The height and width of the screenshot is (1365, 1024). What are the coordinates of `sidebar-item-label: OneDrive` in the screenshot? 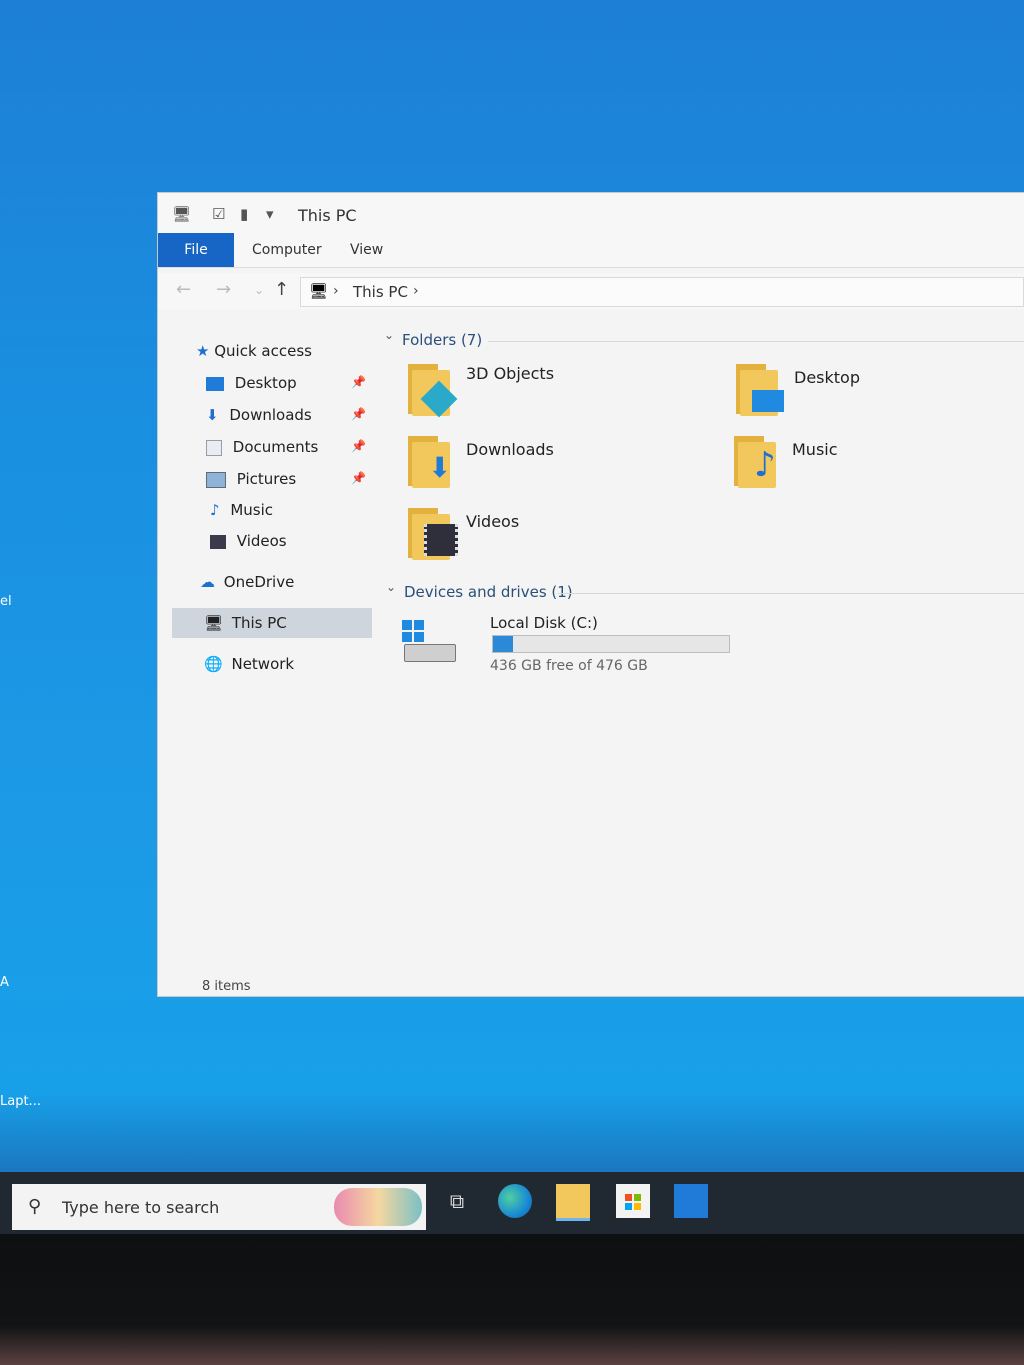 It's located at (259, 582).